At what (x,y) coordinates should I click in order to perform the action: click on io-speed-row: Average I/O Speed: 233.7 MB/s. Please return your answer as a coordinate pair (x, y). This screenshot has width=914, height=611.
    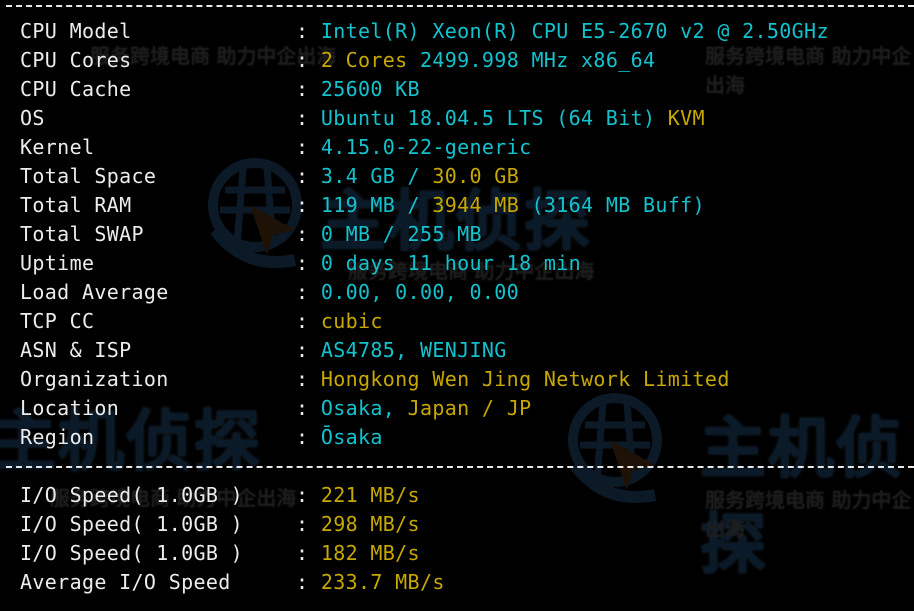
    Looking at the image, I should click on (232, 582).